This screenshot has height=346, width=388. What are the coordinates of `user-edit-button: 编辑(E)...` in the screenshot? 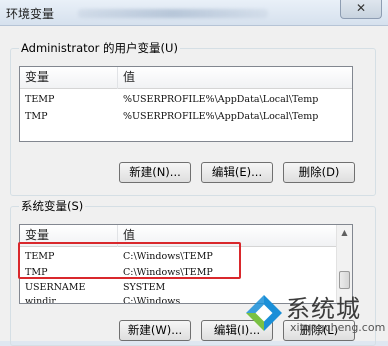 It's located at (237, 172).